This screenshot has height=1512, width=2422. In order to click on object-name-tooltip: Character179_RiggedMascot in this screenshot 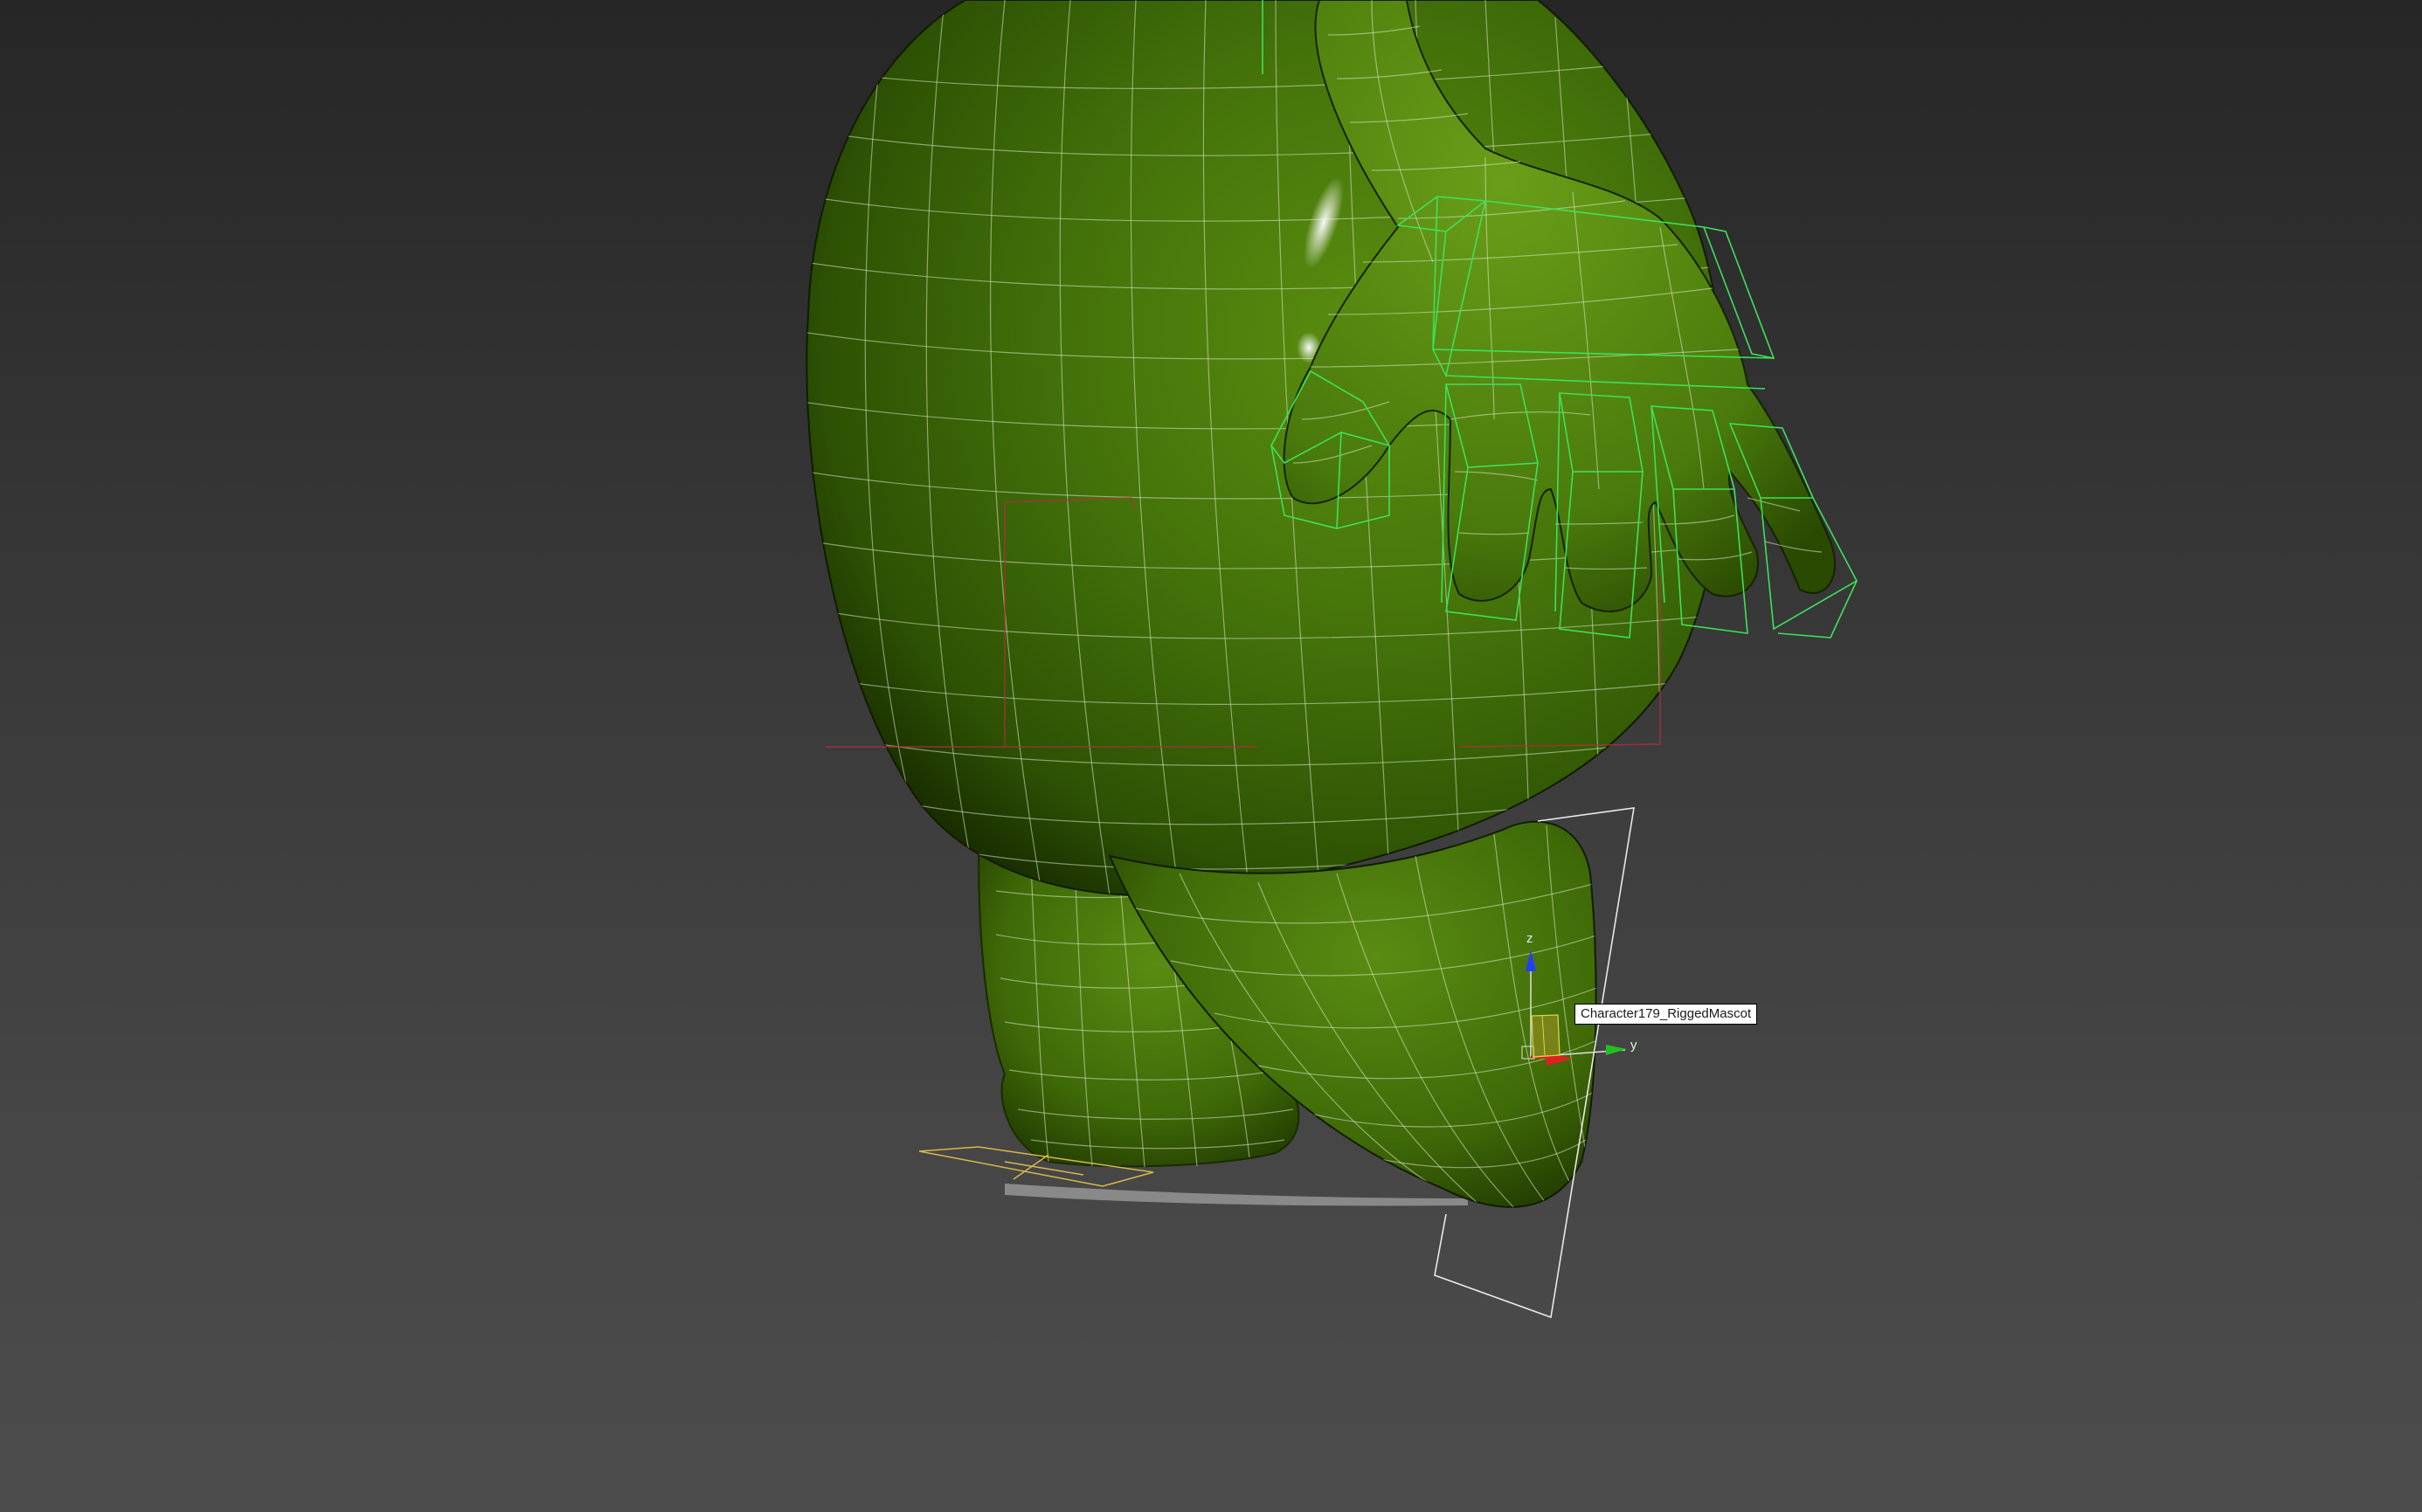, I will do `click(1666, 1014)`.